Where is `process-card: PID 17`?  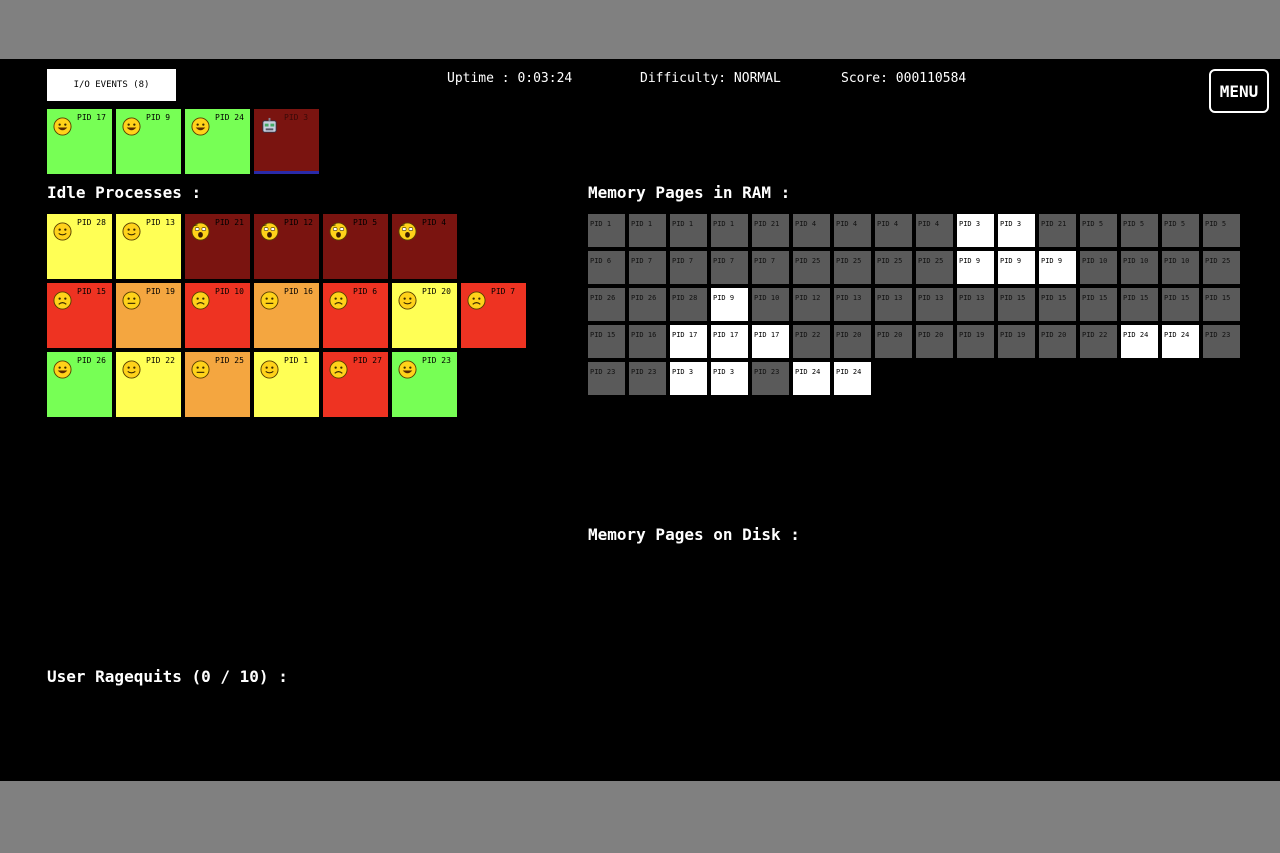 process-card: PID 17 is located at coordinates (79, 141).